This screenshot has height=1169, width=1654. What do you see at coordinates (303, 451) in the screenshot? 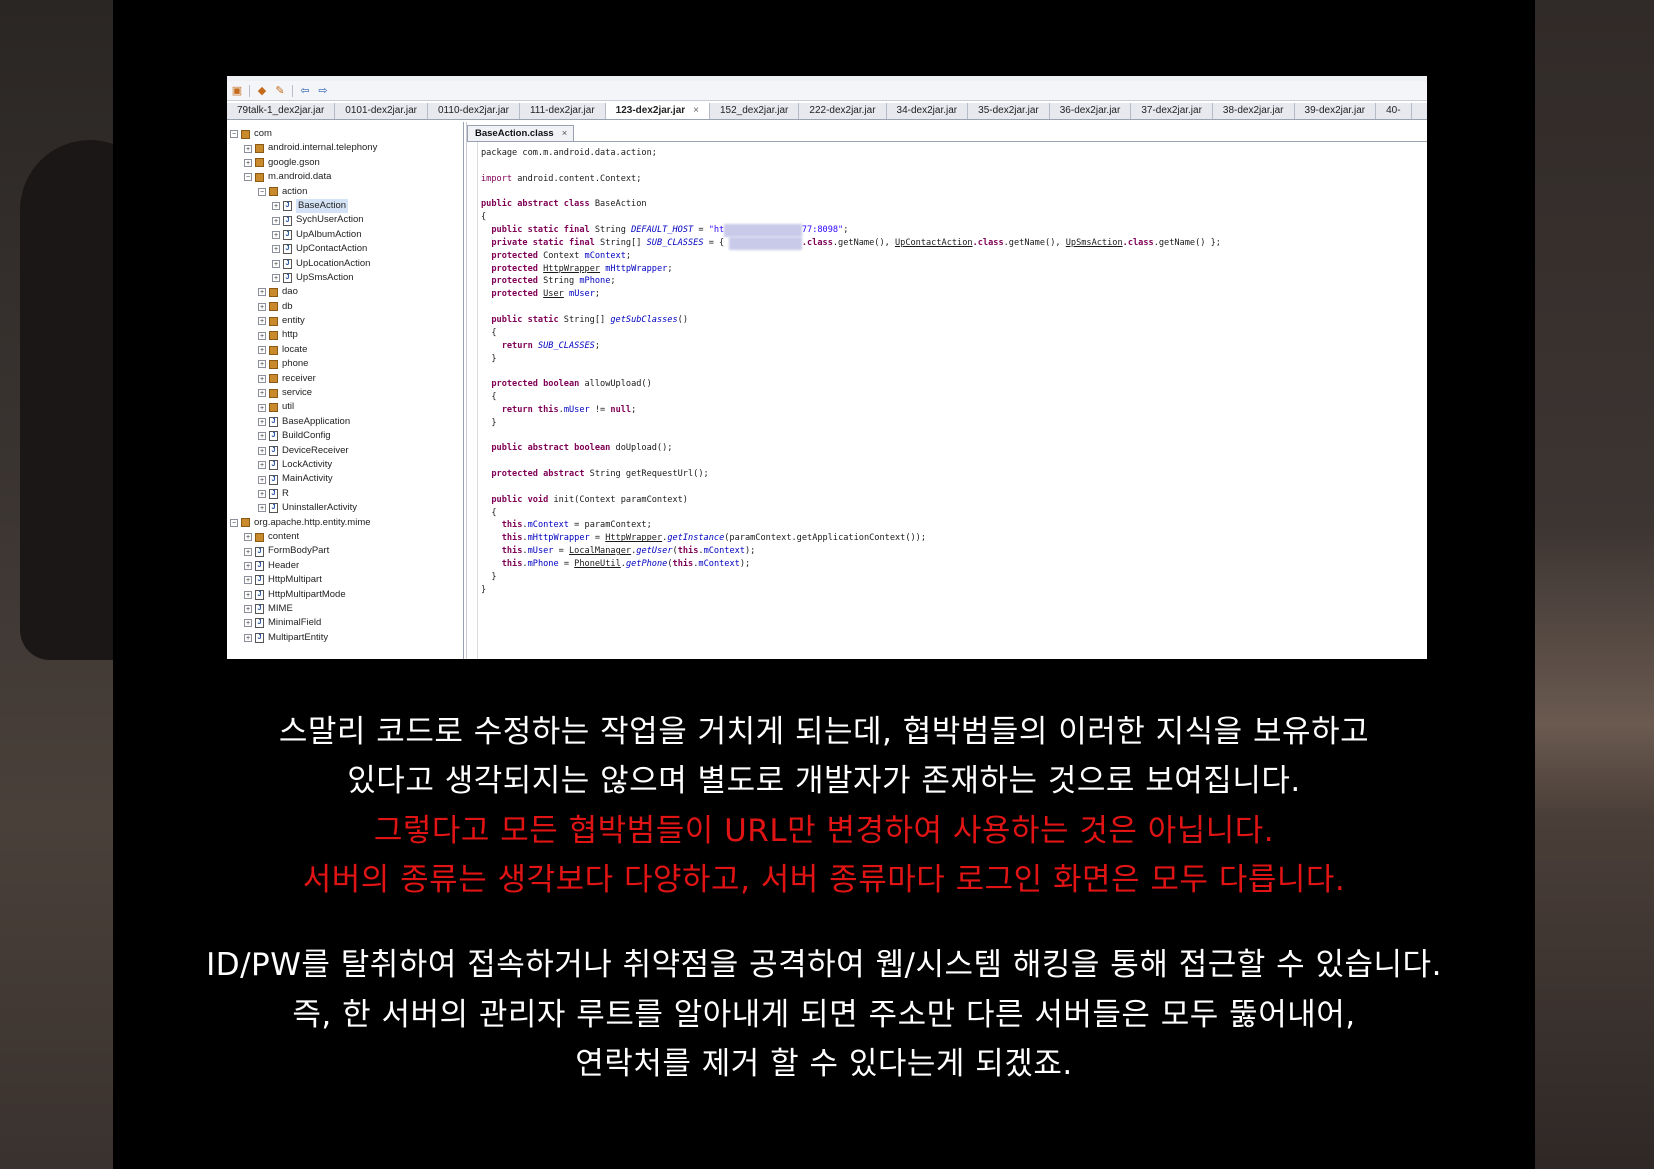
I see `tree-node: + J DeviceReceiver` at bounding box center [303, 451].